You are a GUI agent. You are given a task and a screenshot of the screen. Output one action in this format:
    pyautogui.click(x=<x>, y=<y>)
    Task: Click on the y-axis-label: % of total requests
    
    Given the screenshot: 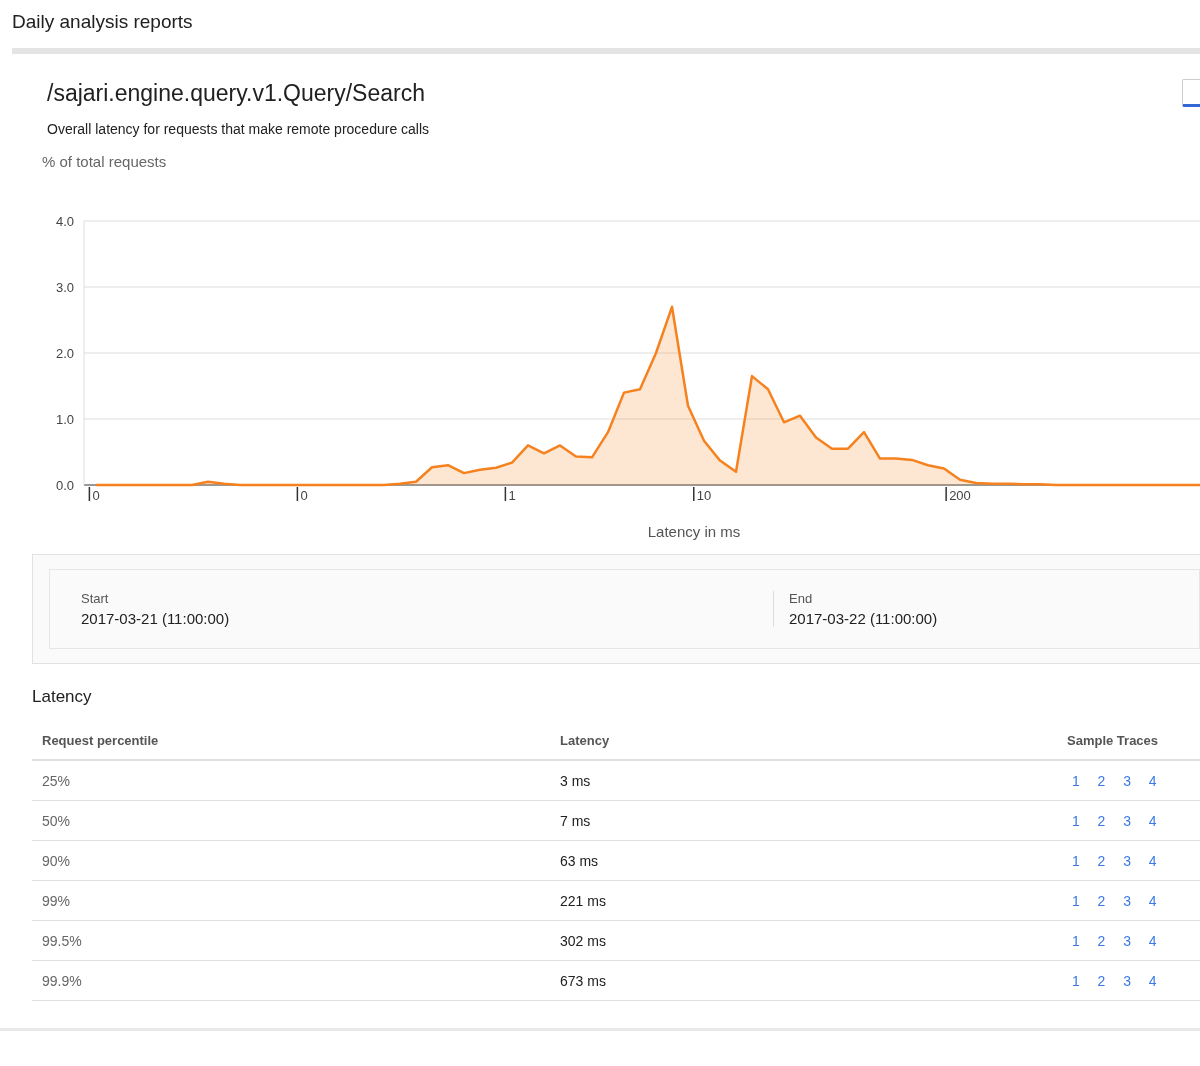 What is the action you would take?
    pyautogui.click(x=104, y=161)
    